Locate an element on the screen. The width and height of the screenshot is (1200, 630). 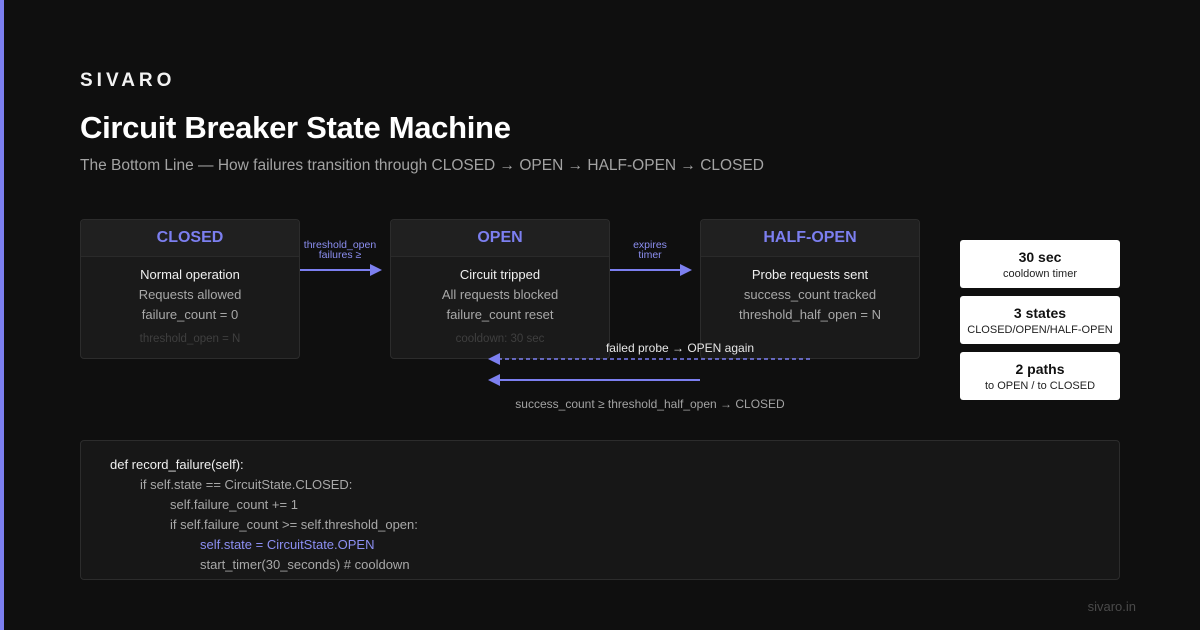
stat-card-states: 3 states CLOSED/OPEN/HALF-OPEN is located at coordinates (1040, 320).